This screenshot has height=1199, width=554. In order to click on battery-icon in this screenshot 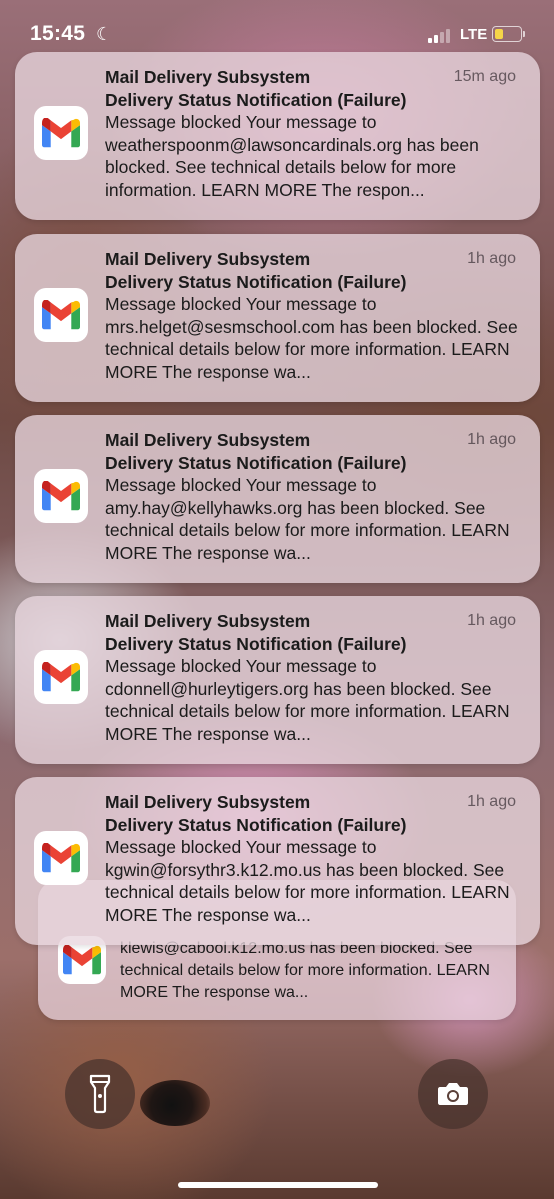, I will do `click(508, 34)`.